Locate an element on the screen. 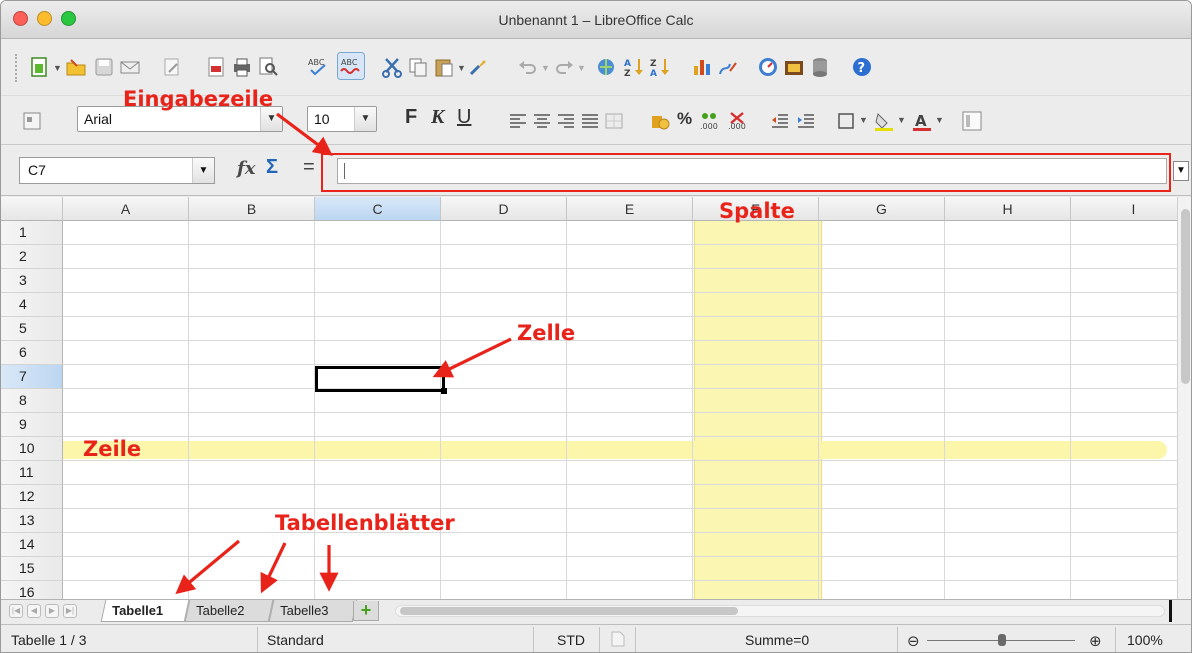 The width and height of the screenshot is (1192, 653). increase-indent-icon is located at coordinates (806, 121).